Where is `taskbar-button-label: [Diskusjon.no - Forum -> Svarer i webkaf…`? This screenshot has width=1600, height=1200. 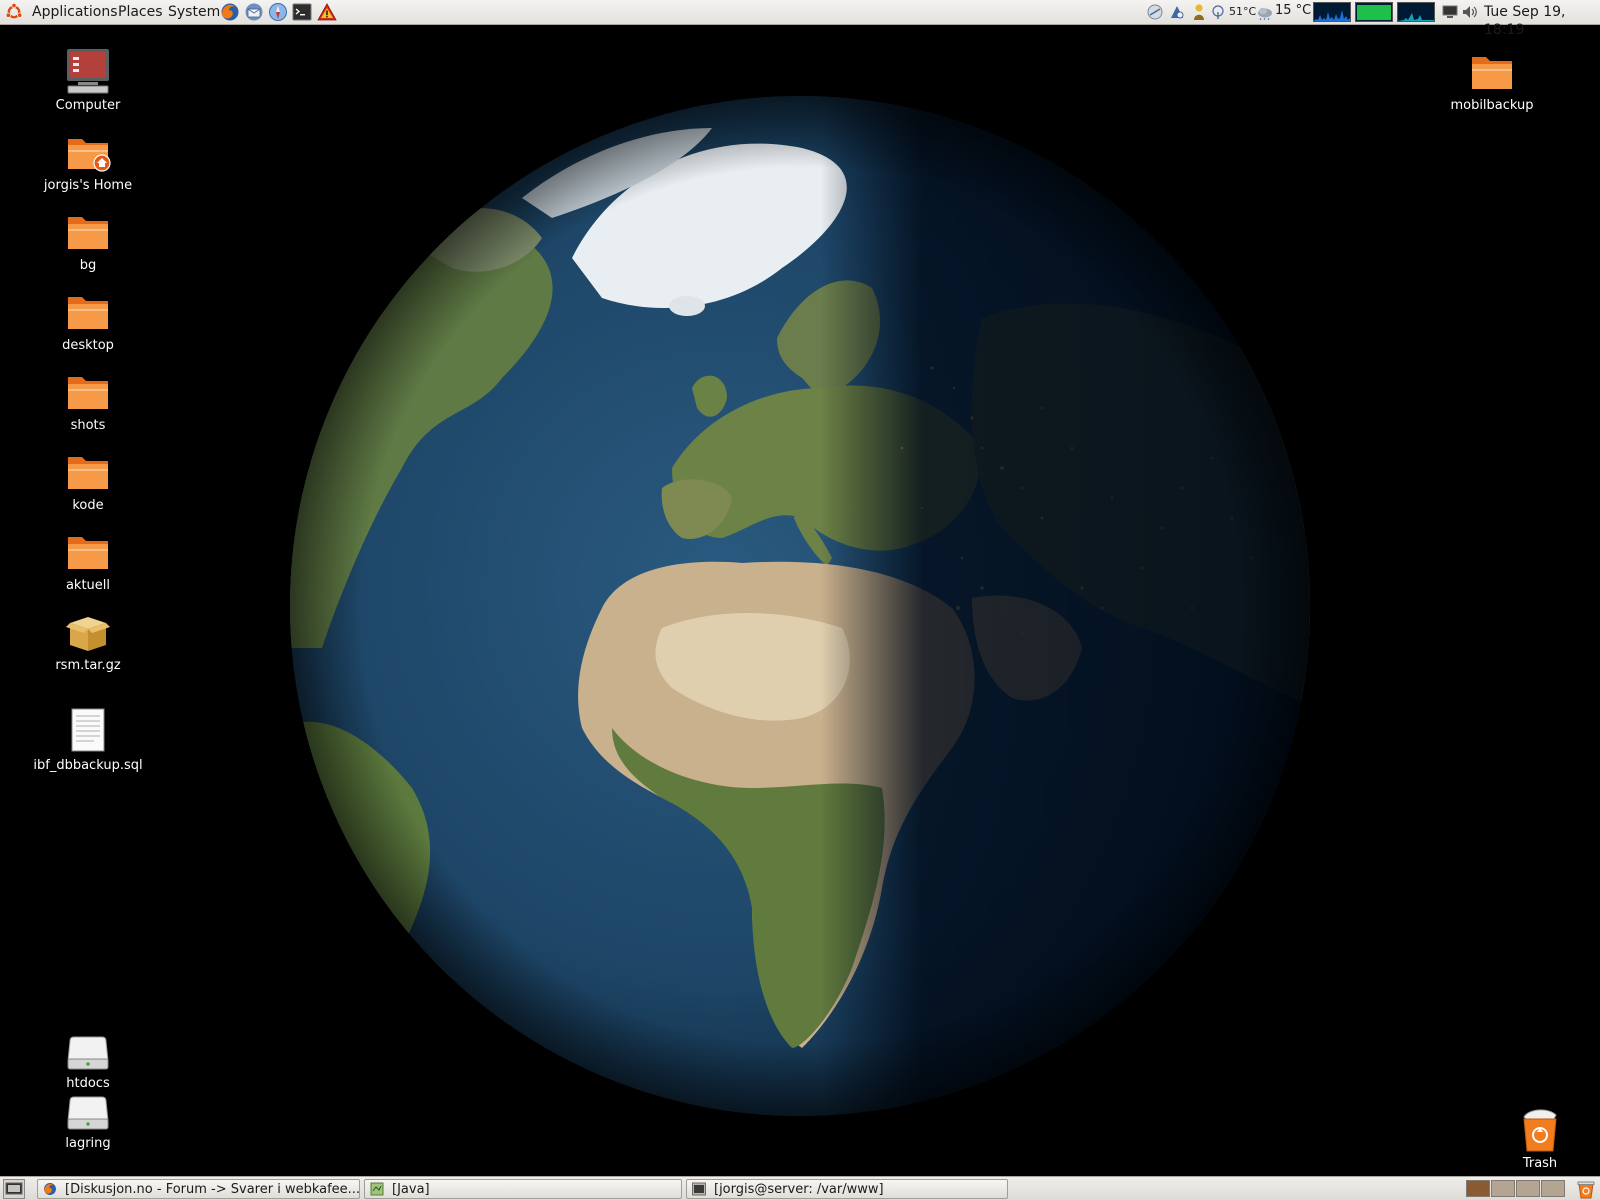 taskbar-button-label: [Diskusjon.no - Forum -> Svarer i webkaf… is located at coordinates (212, 1189).